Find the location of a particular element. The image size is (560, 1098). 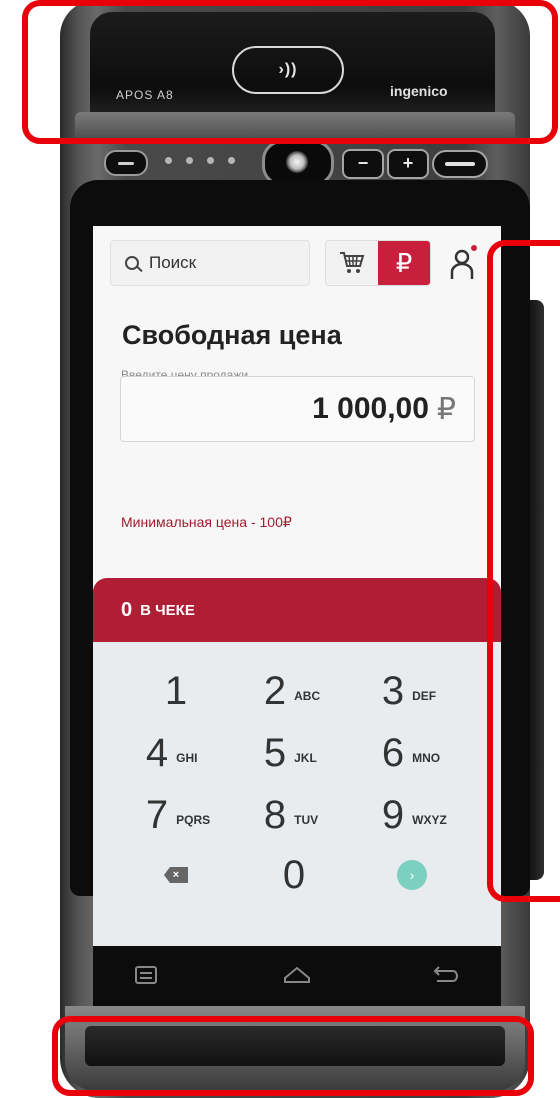

key-digit: 7 is located at coordinates (157, 814).